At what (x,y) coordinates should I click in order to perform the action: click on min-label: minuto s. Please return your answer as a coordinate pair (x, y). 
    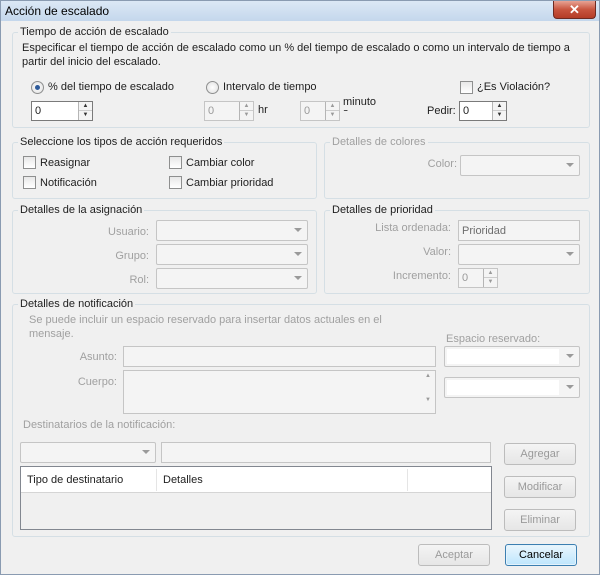
    Looking at the image, I should click on (360, 104).